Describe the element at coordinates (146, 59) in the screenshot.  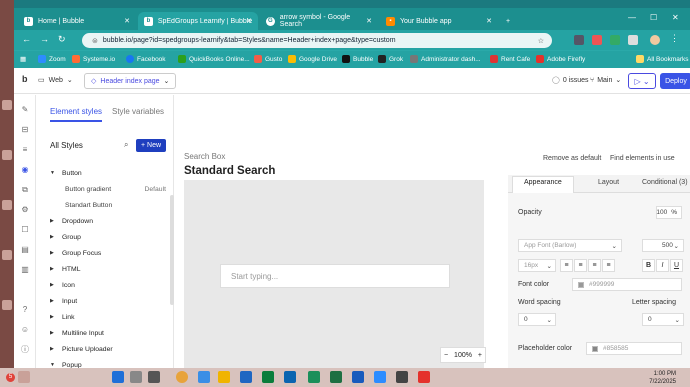
I see `bookmark-facebook: Facebook` at that location.